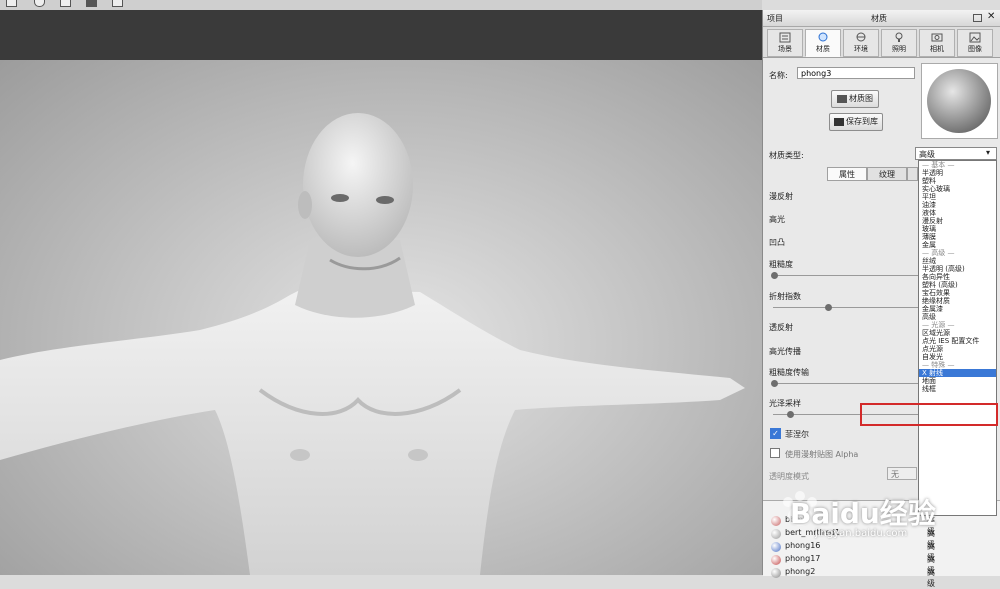 The image size is (1000, 589). What do you see at coordinates (937, 37) in the screenshot?
I see `camera-icon` at bounding box center [937, 37].